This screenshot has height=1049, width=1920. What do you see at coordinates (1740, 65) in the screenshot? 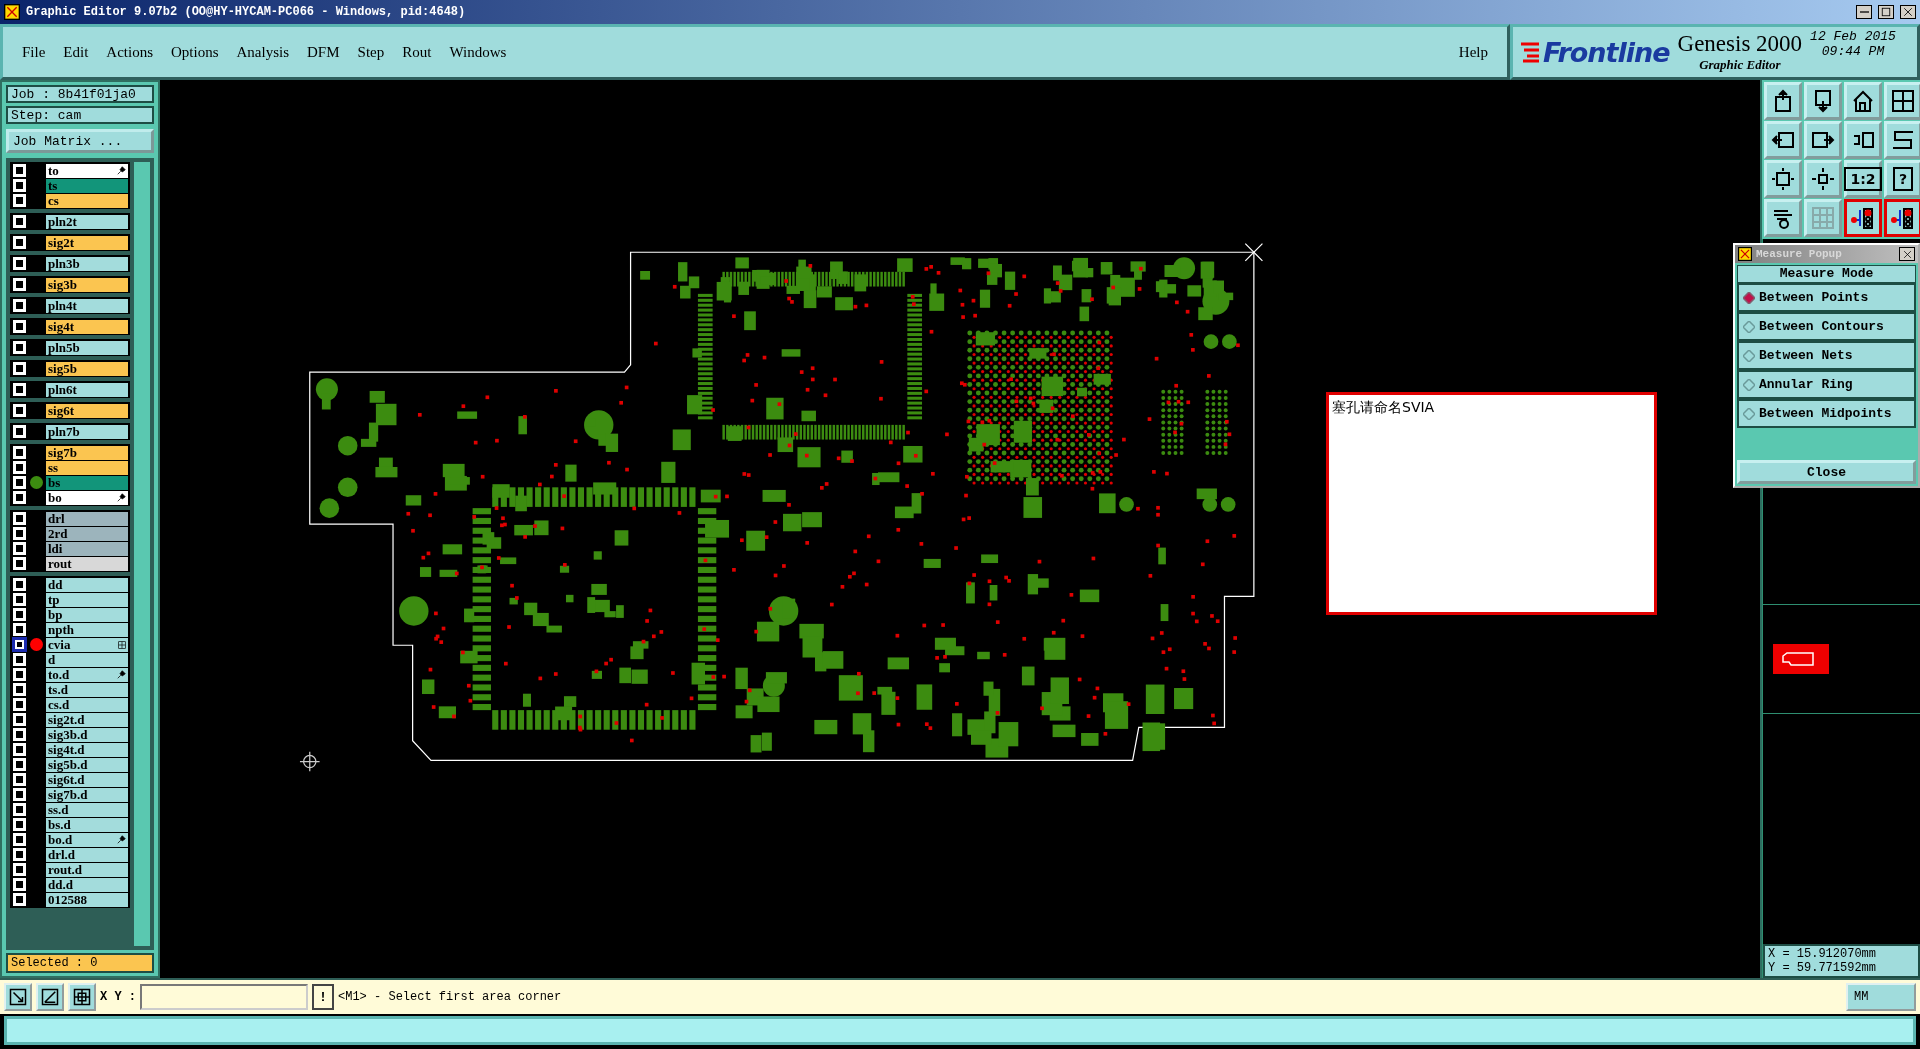
I see `product-subtitle: Graphic Editor` at bounding box center [1740, 65].